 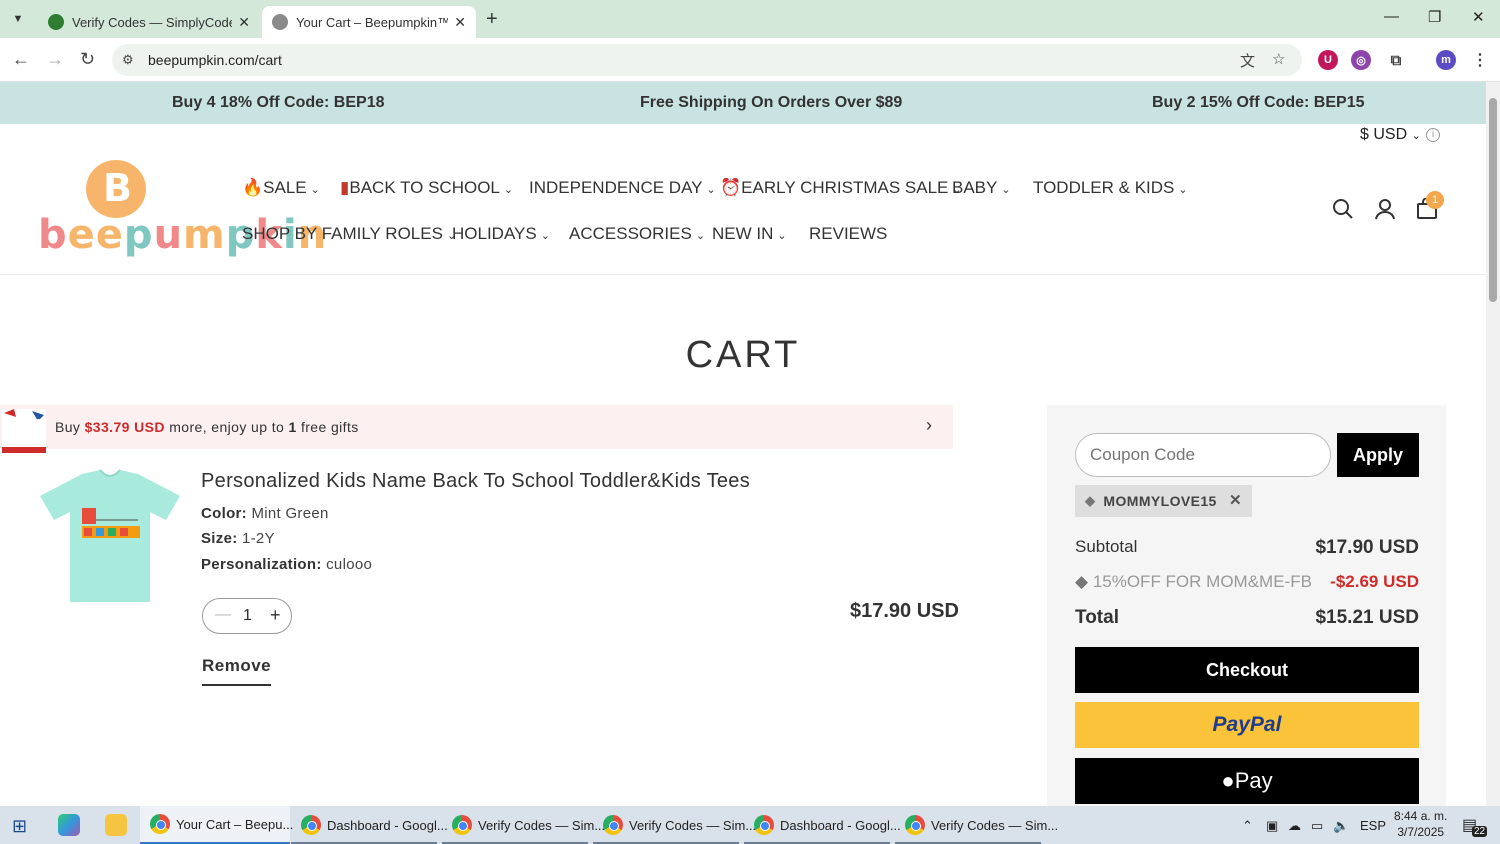 What do you see at coordinates (1396, 60) in the screenshot?
I see `extensions-puzzle-icon: ⧉` at bounding box center [1396, 60].